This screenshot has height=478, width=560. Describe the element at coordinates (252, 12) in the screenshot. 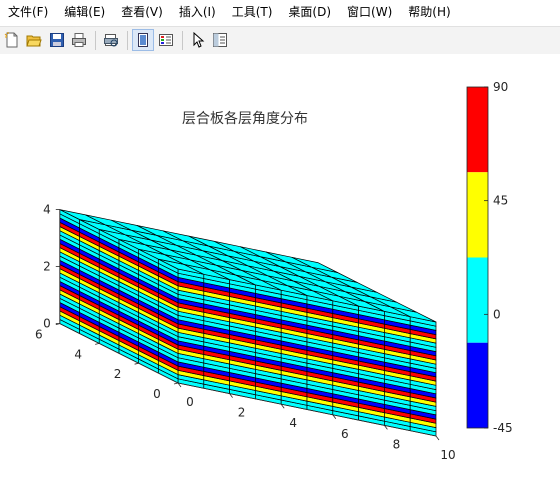

I see `menu-tools: 工具(T)` at that location.